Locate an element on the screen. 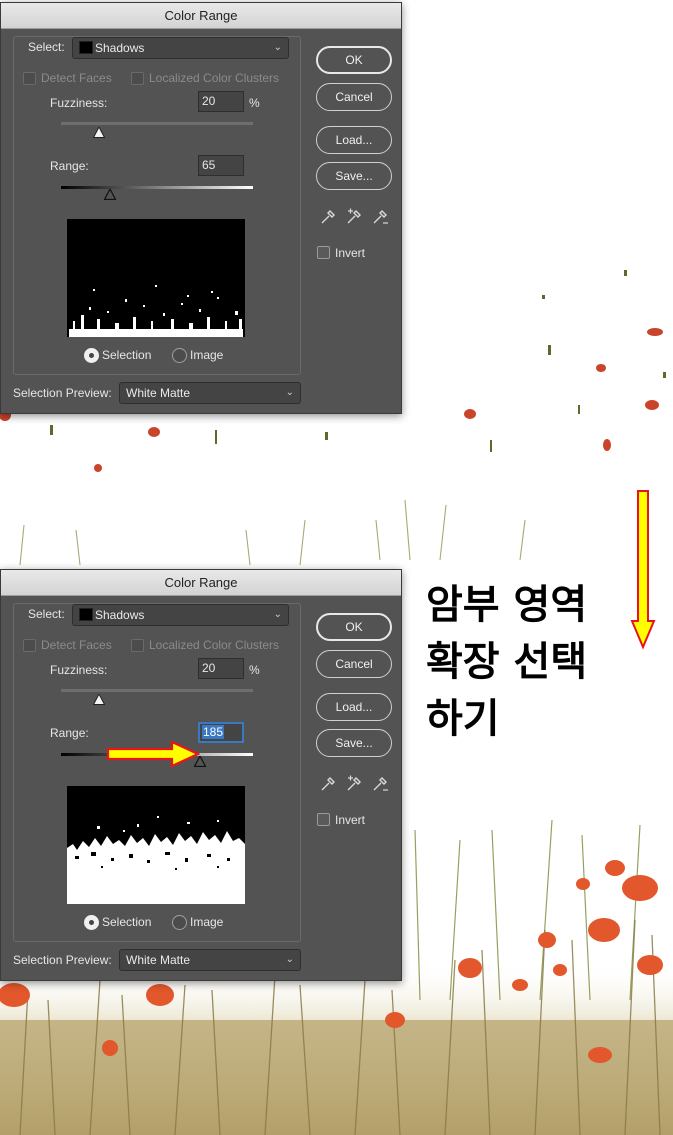 Image resolution: width=673 pixels, height=1135 pixels. down-arrow-annotation is located at coordinates (643, 570).